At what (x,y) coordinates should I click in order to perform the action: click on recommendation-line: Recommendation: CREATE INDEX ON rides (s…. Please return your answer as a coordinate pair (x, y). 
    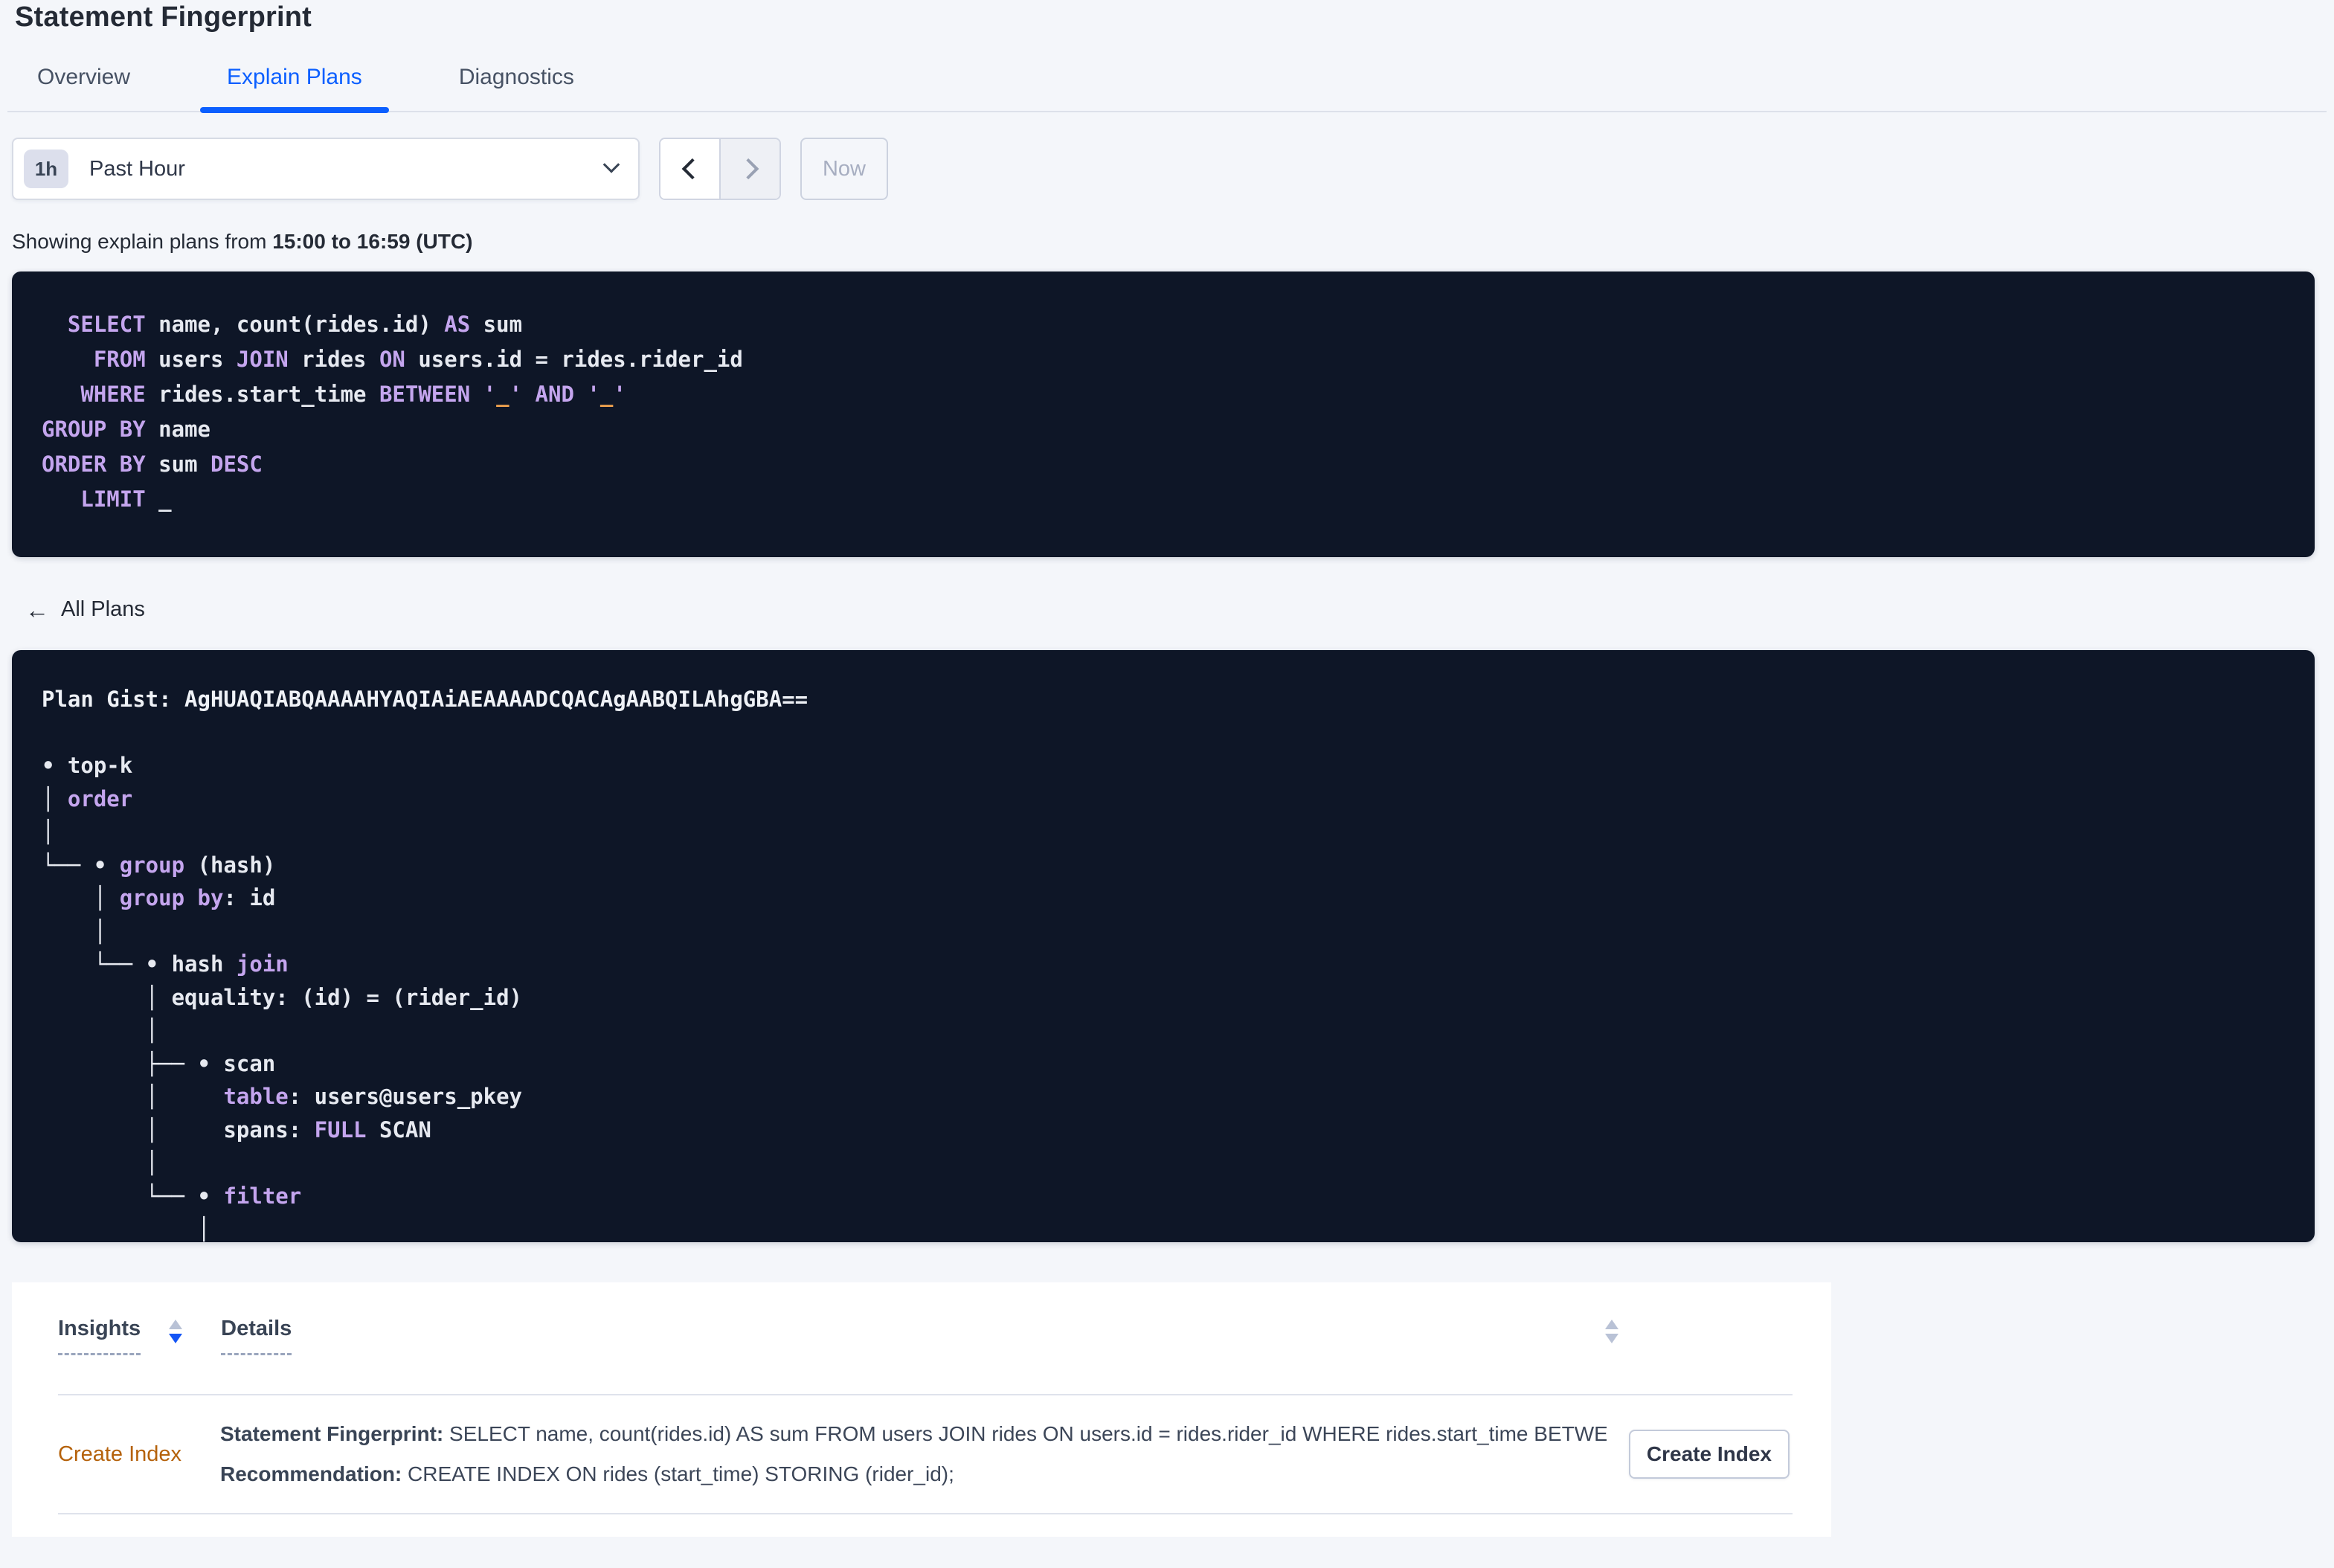
    Looking at the image, I should click on (913, 1474).